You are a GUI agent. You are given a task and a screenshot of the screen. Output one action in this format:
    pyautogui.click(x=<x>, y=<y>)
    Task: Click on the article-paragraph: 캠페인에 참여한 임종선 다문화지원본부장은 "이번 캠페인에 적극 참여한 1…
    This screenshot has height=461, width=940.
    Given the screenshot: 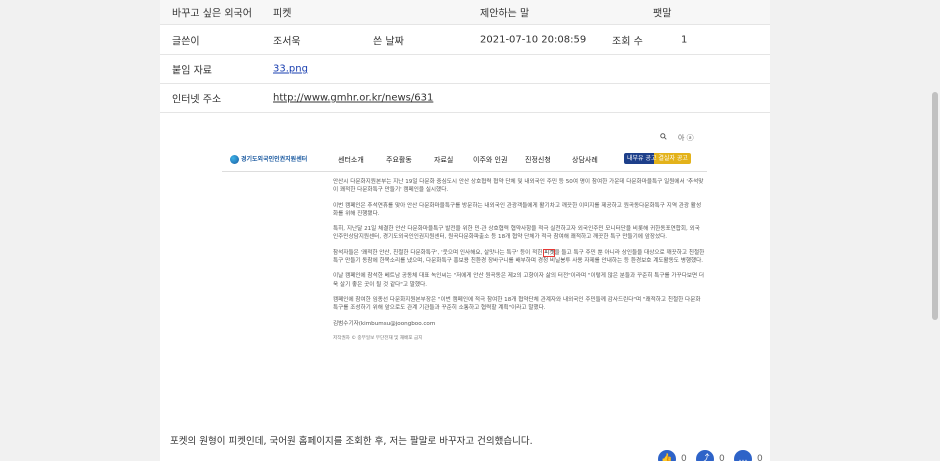 What is the action you would take?
    pyautogui.click(x=517, y=304)
    